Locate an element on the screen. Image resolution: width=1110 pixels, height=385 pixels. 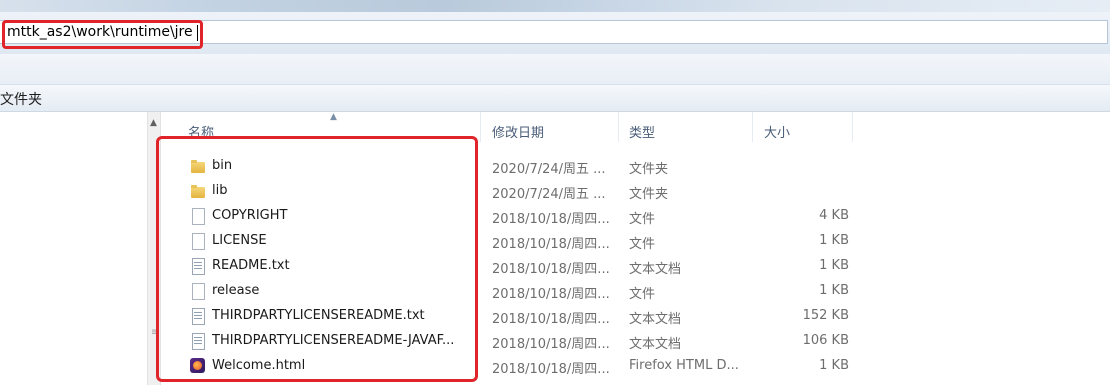
breadcrumb-label: 文件夹 is located at coordinates (21, 100).